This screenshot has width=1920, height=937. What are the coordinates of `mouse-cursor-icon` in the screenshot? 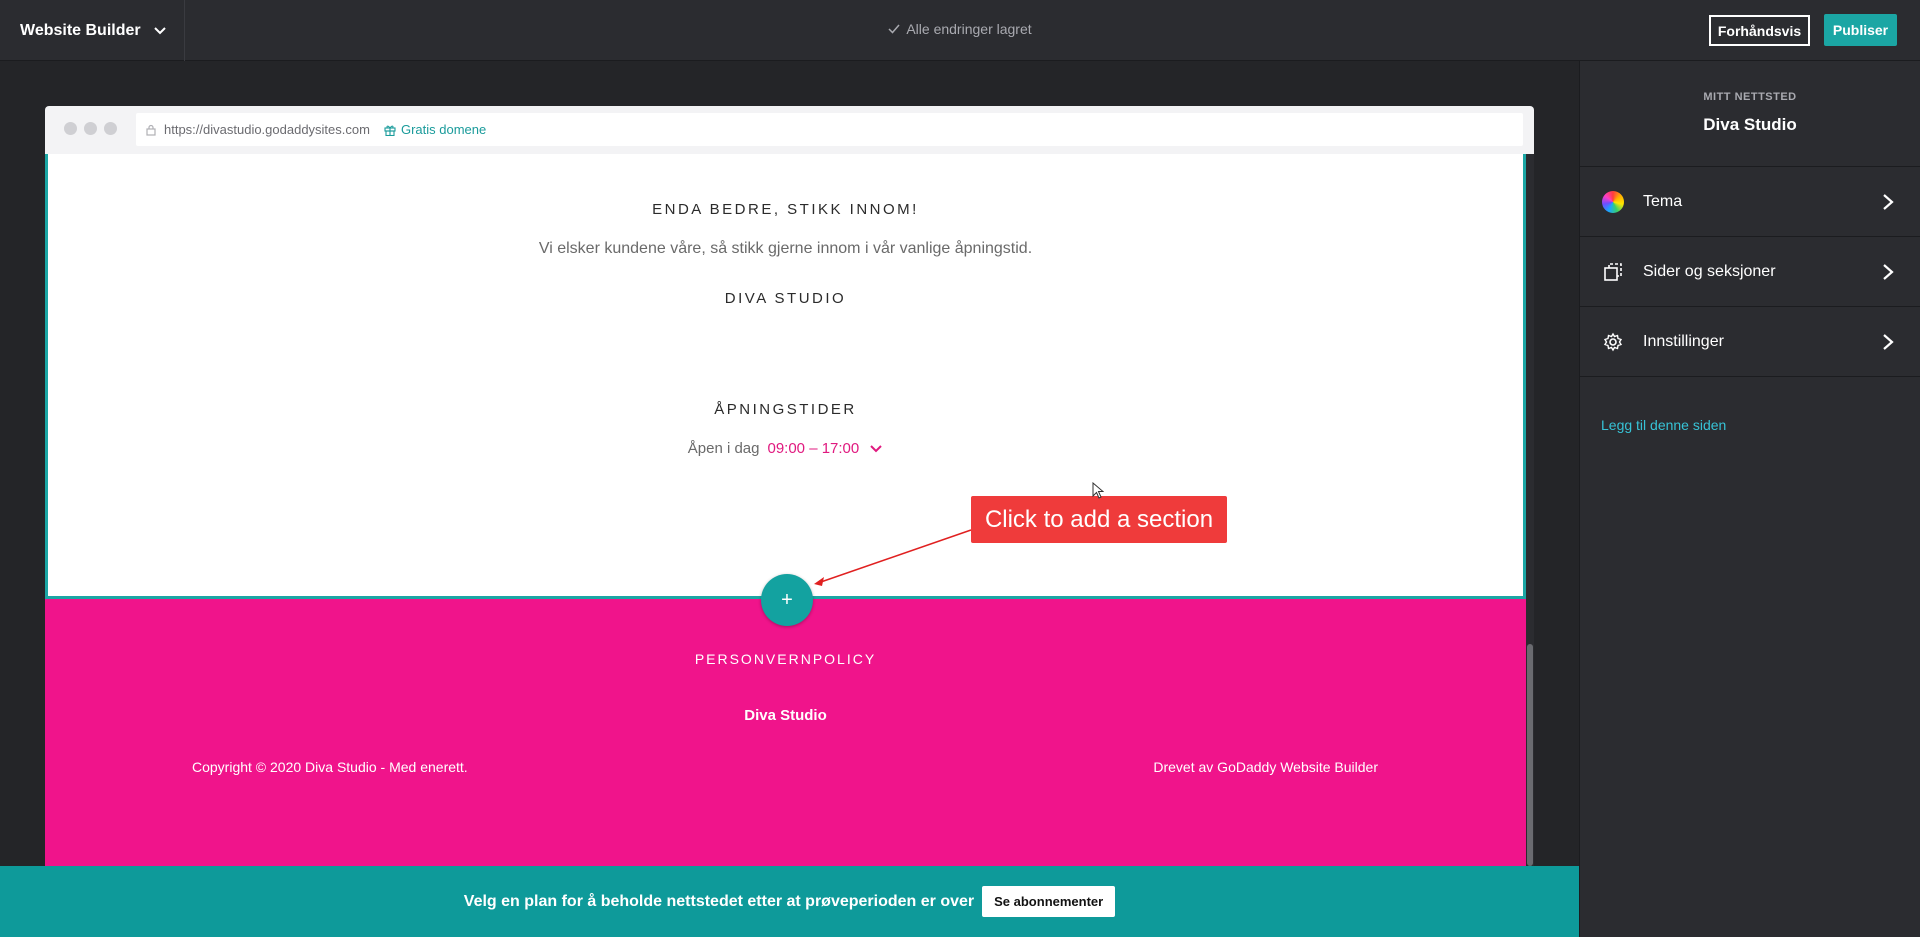 It's located at (1098, 490).